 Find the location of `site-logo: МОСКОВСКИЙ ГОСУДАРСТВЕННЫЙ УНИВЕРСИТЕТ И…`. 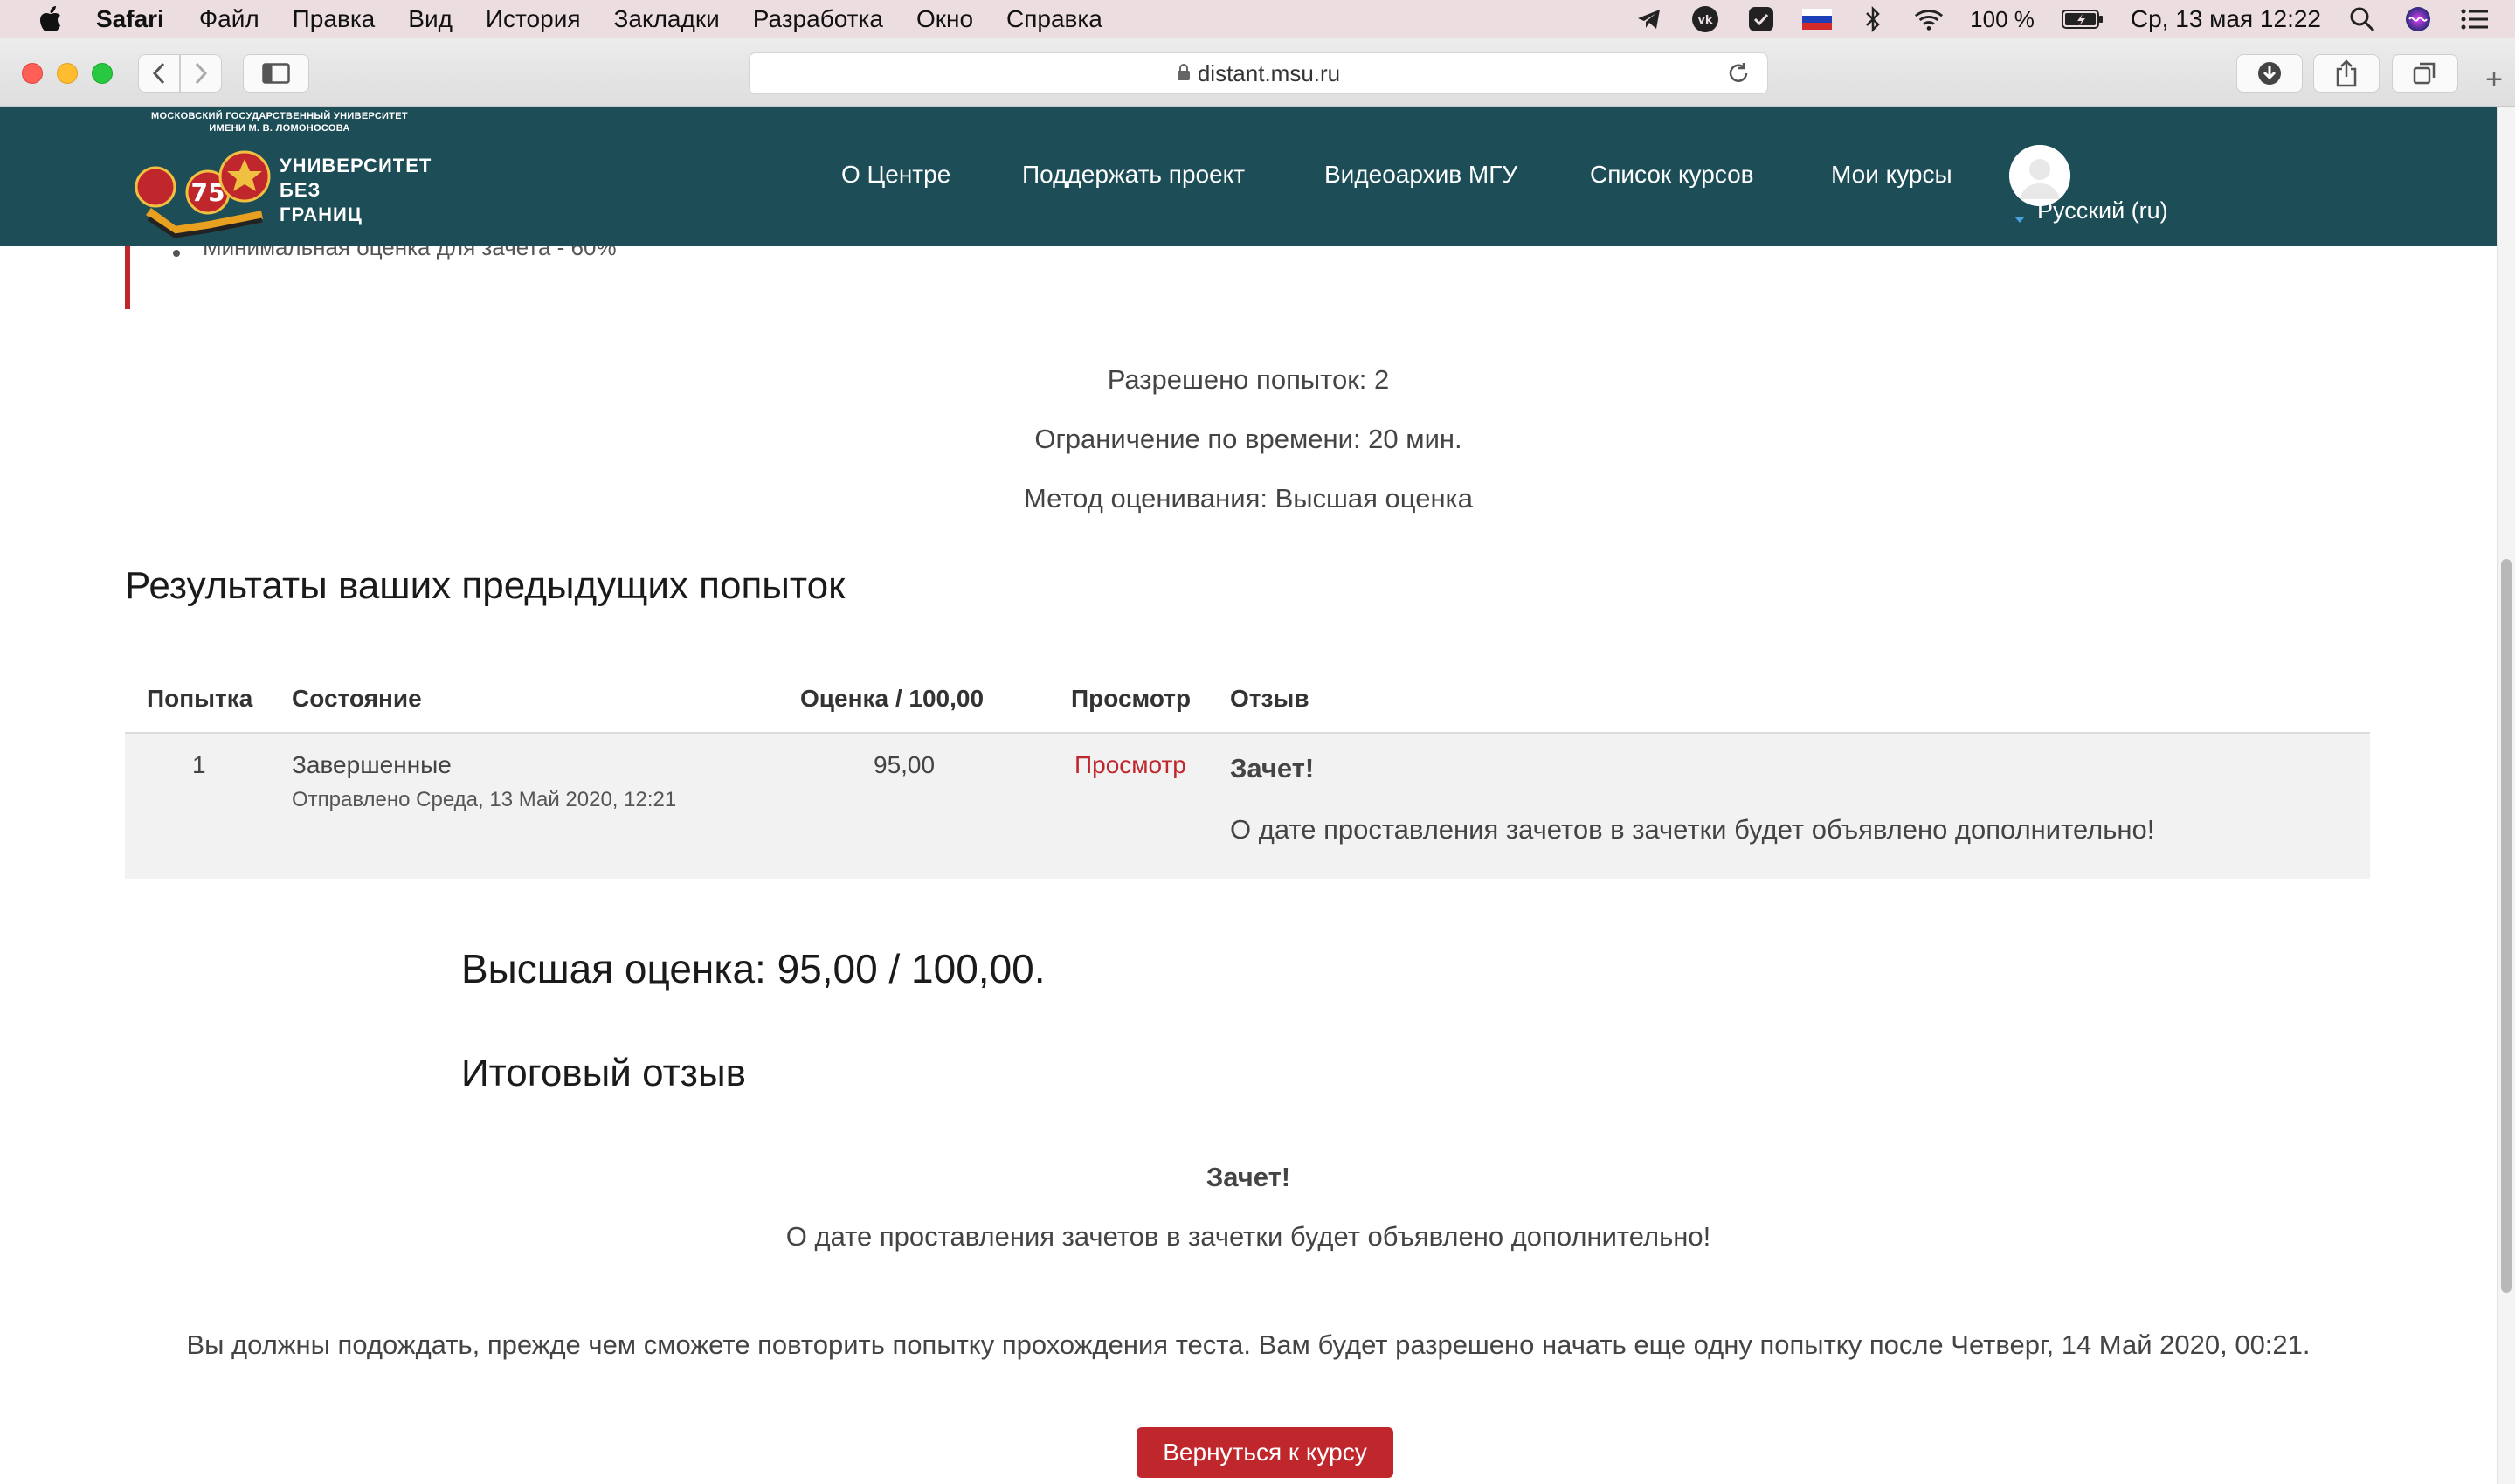

site-logo: МОСКОВСКИЙ ГОСУДАРСТВЕННЫЙ УНИВЕРСИТЕТ И… is located at coordinates (297, 176).